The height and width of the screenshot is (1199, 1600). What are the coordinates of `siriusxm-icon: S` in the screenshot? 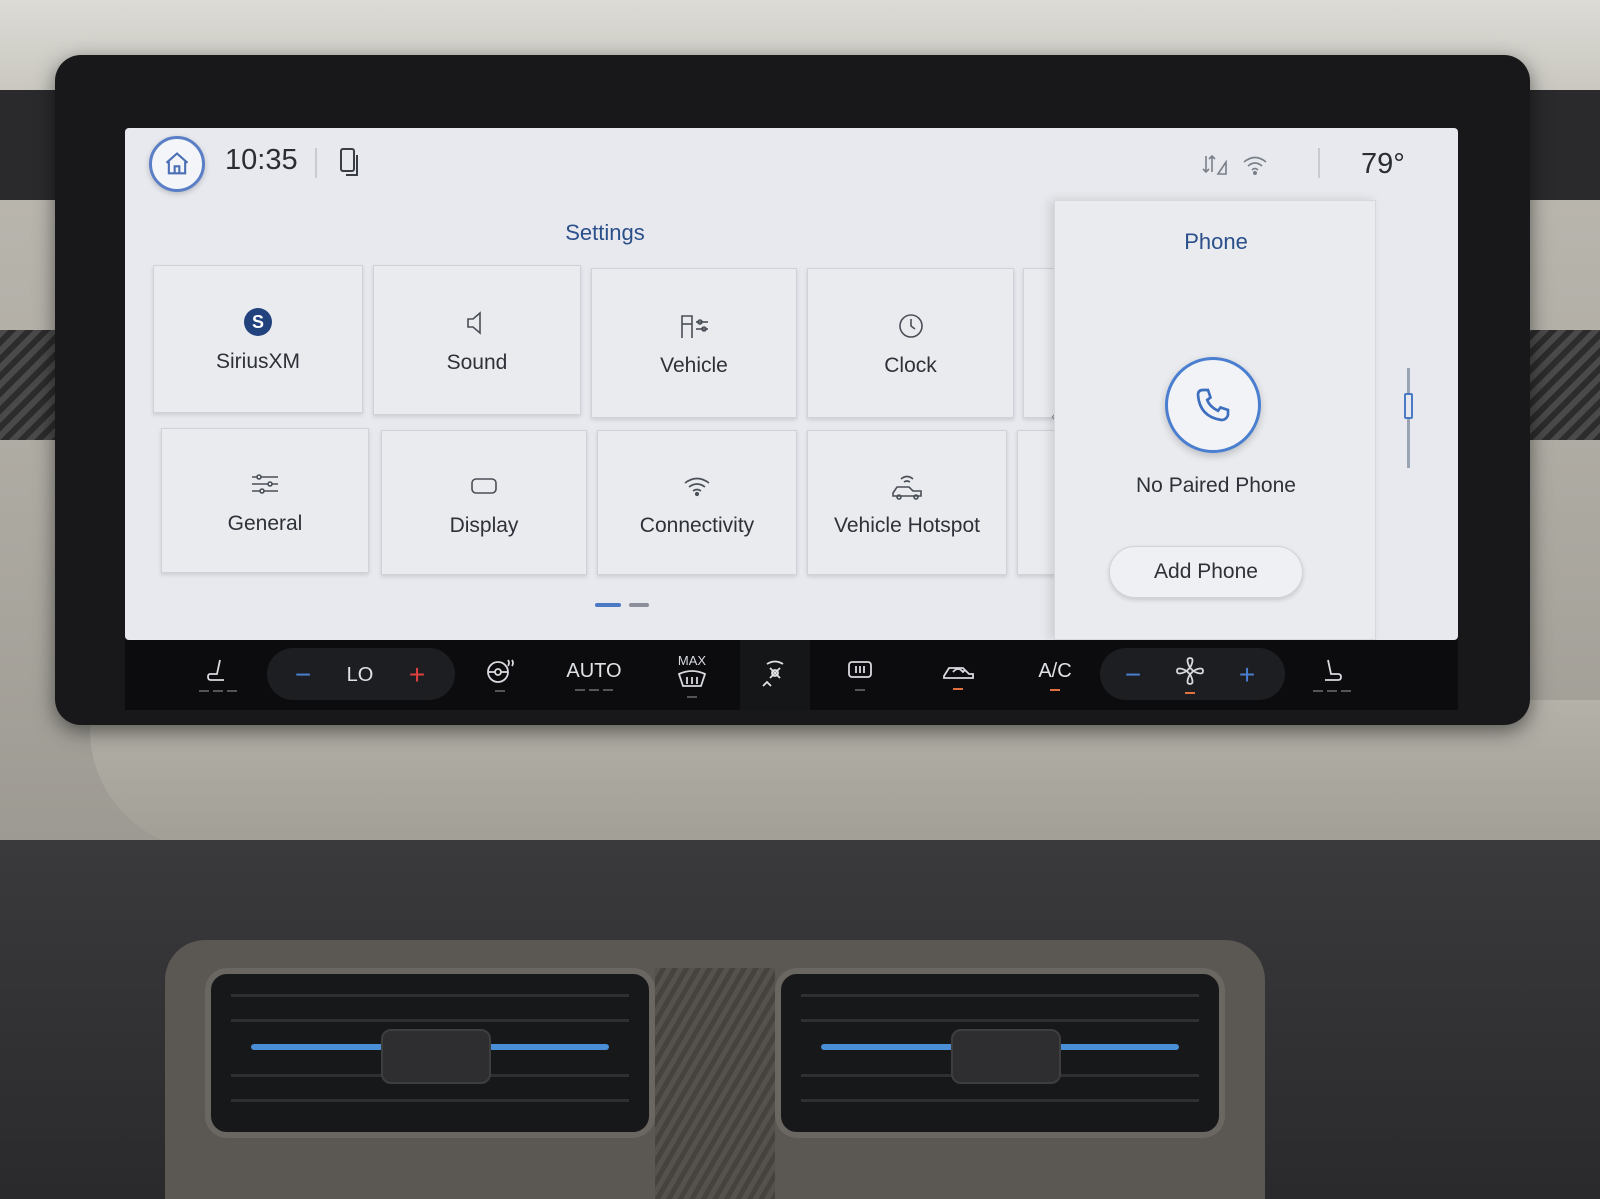 It's located at (258, 322).